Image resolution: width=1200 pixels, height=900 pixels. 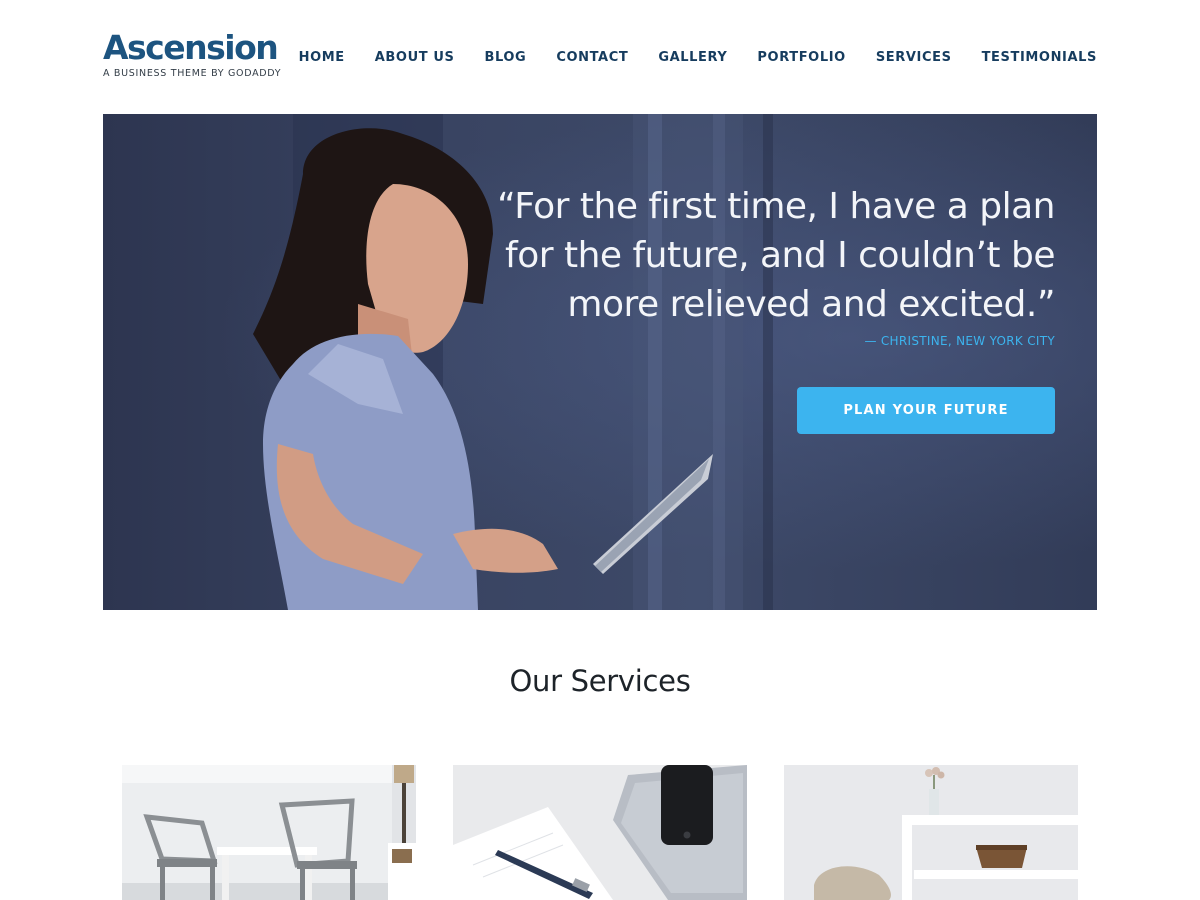 What do you see at coordinates (415, 58) in the screenshot?
I see `nav-item-about-us: ABOUT US` at bounding box center [415, 58].